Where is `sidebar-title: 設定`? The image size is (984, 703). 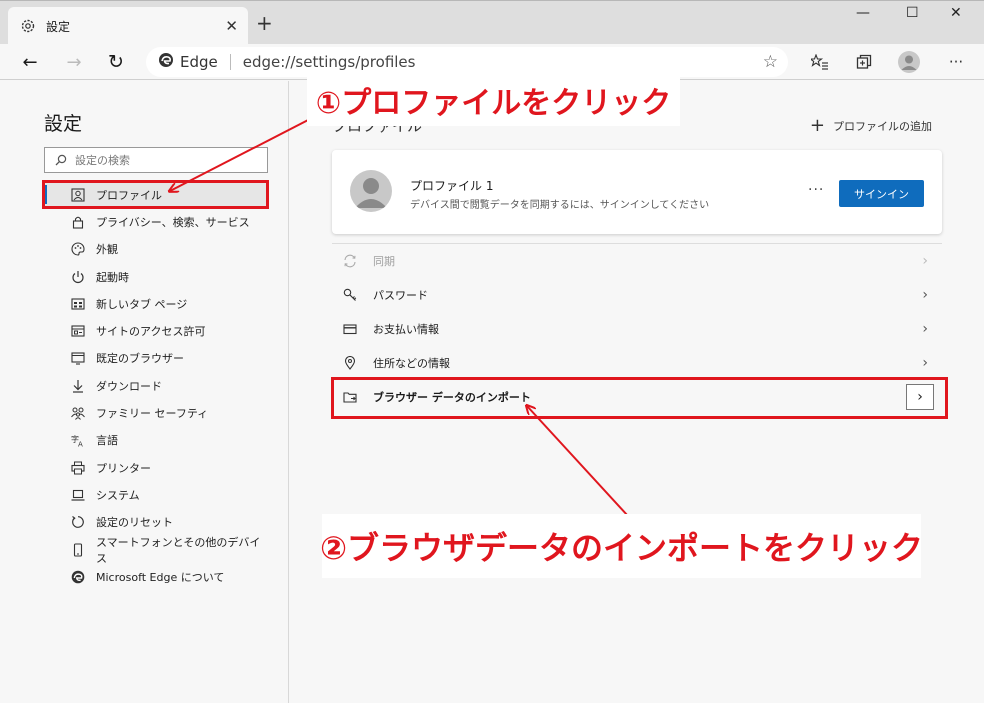
sidebar-title: 設定 is located at coordinates (63, 124).